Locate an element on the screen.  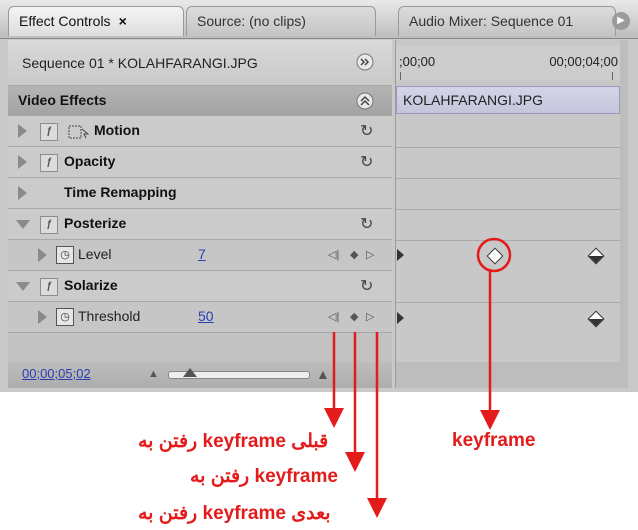
annotation-prev-keyframe: رفتن به keyframe قبلی is located at coordinates (233, 441).